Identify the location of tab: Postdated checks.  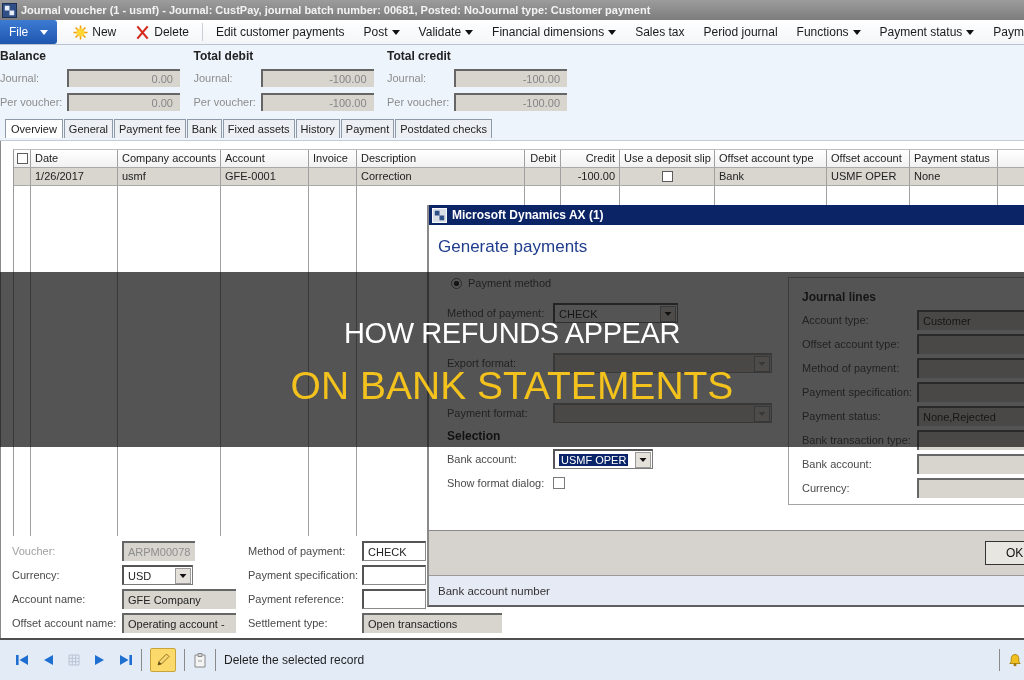
(444, 128).